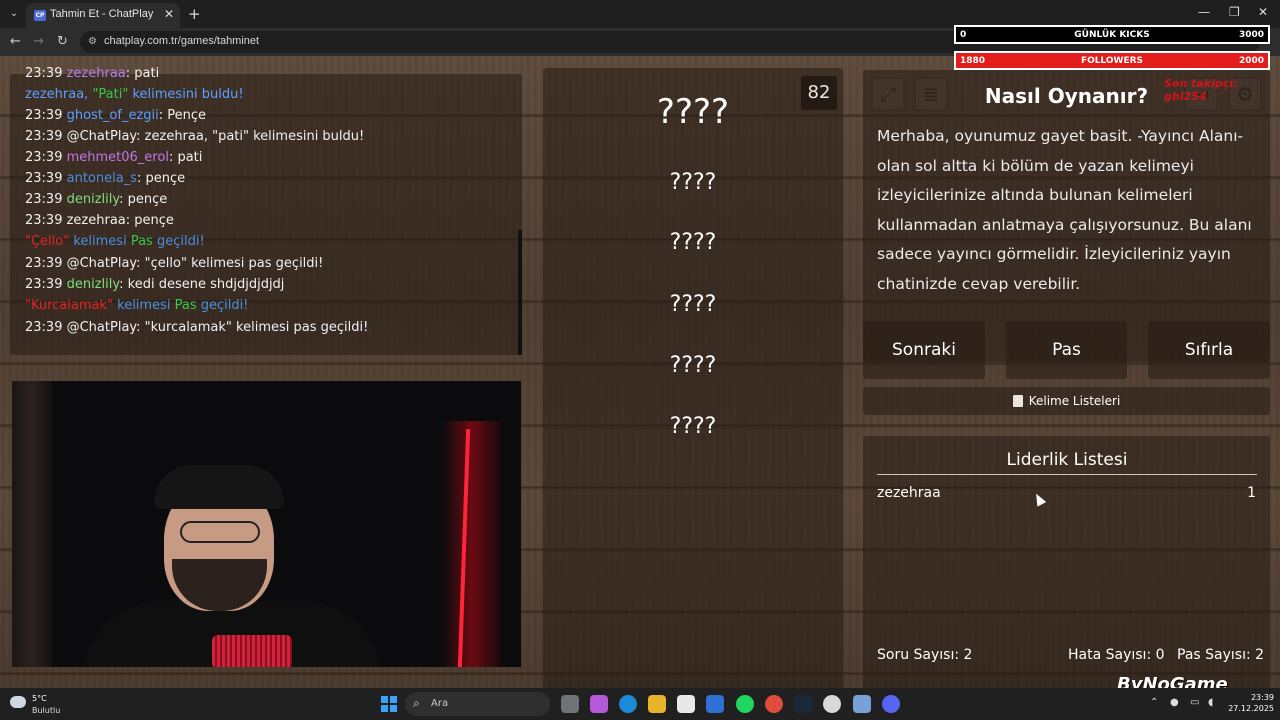 The height and width of the screenshot is (720, 1280). What do you see at coordinates (100, 241) in the screenshot?
I see `chat-system-text: kelimesi` at bounding box center [100, 241].